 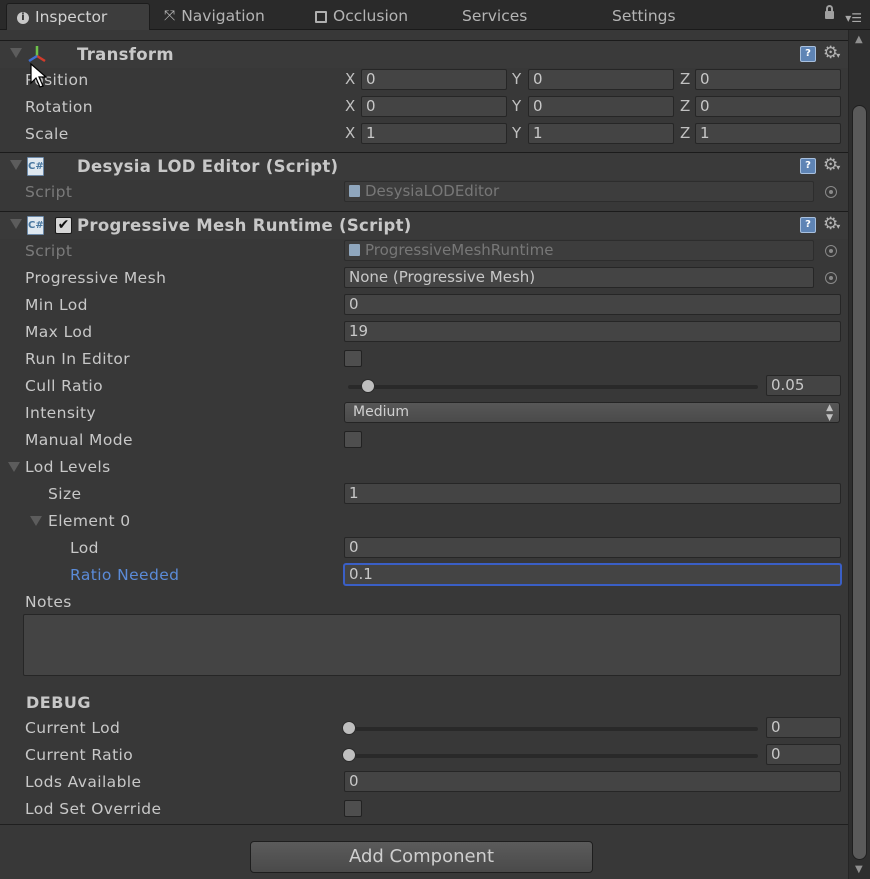 What do you see at coordinates (59, 107) in the screenshot?
I see `rotation-label: Rotation` at bounding box center [59, 107].